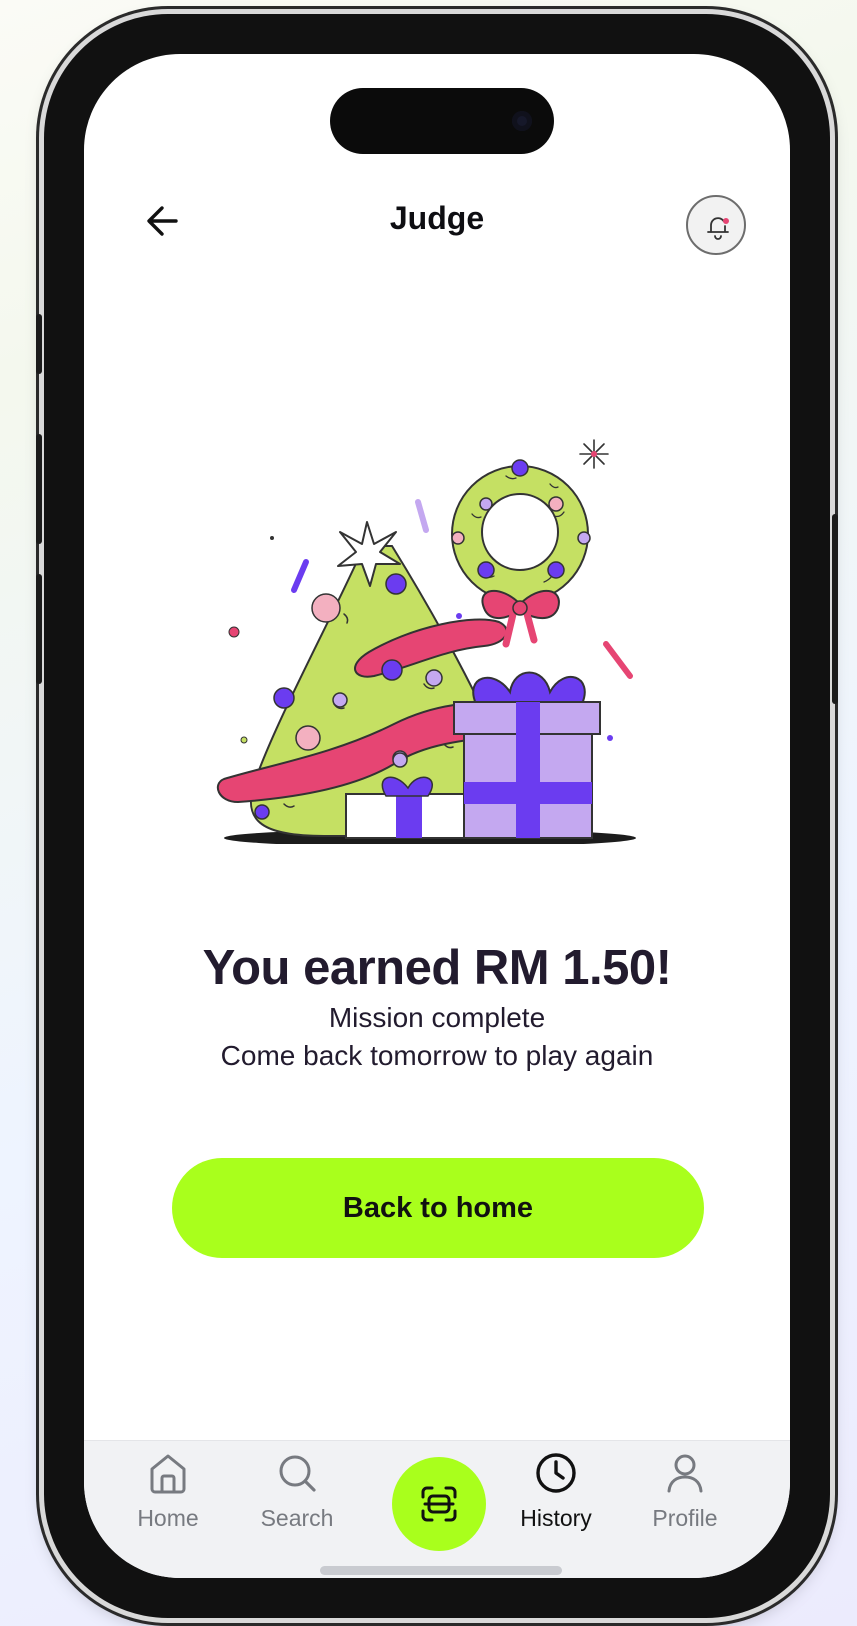 Image resolution: width=857 pixels, height=1626 pixels. Describe the element at coordinates (437, 1017) in the screenshot. I see `mission-status: Mission complete` at that location.